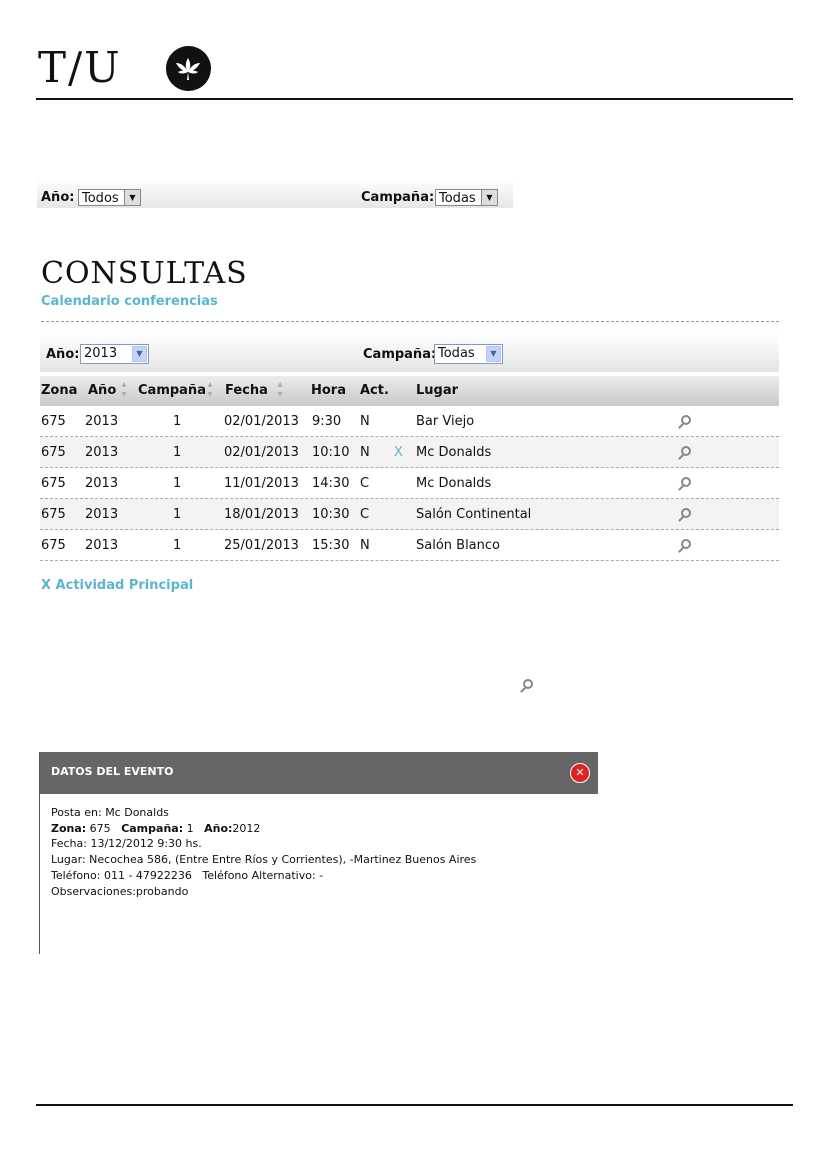 The width and height of the screenshot is (827, 1169). Describe the element at coordinates (263, 829) in the screenshot. I see `zona-line: Zona: 675 Campaña: 1 Año:2012` at that location.